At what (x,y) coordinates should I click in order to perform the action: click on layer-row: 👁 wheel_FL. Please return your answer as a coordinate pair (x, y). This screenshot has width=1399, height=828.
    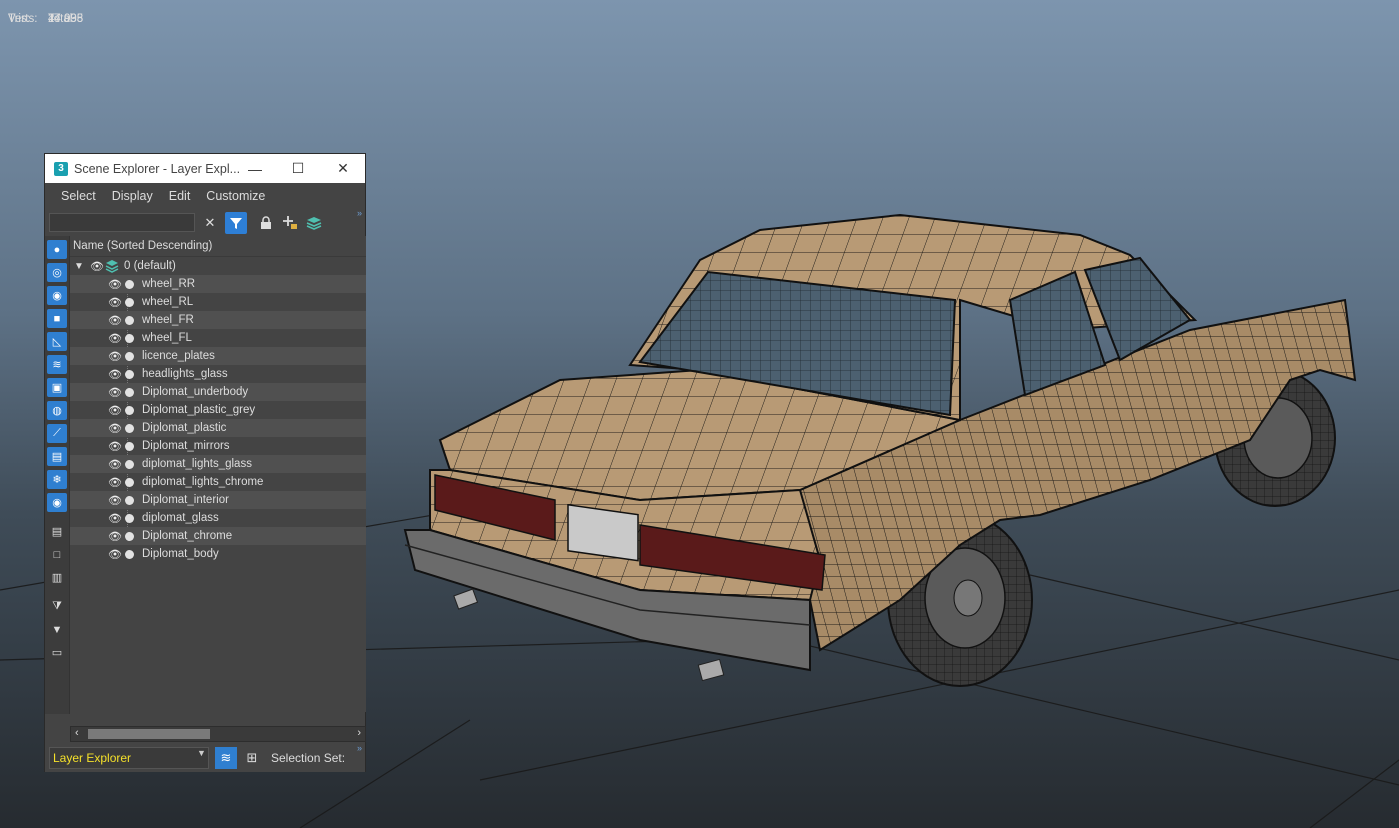
    Looking at the image, I should click on (218, 338).